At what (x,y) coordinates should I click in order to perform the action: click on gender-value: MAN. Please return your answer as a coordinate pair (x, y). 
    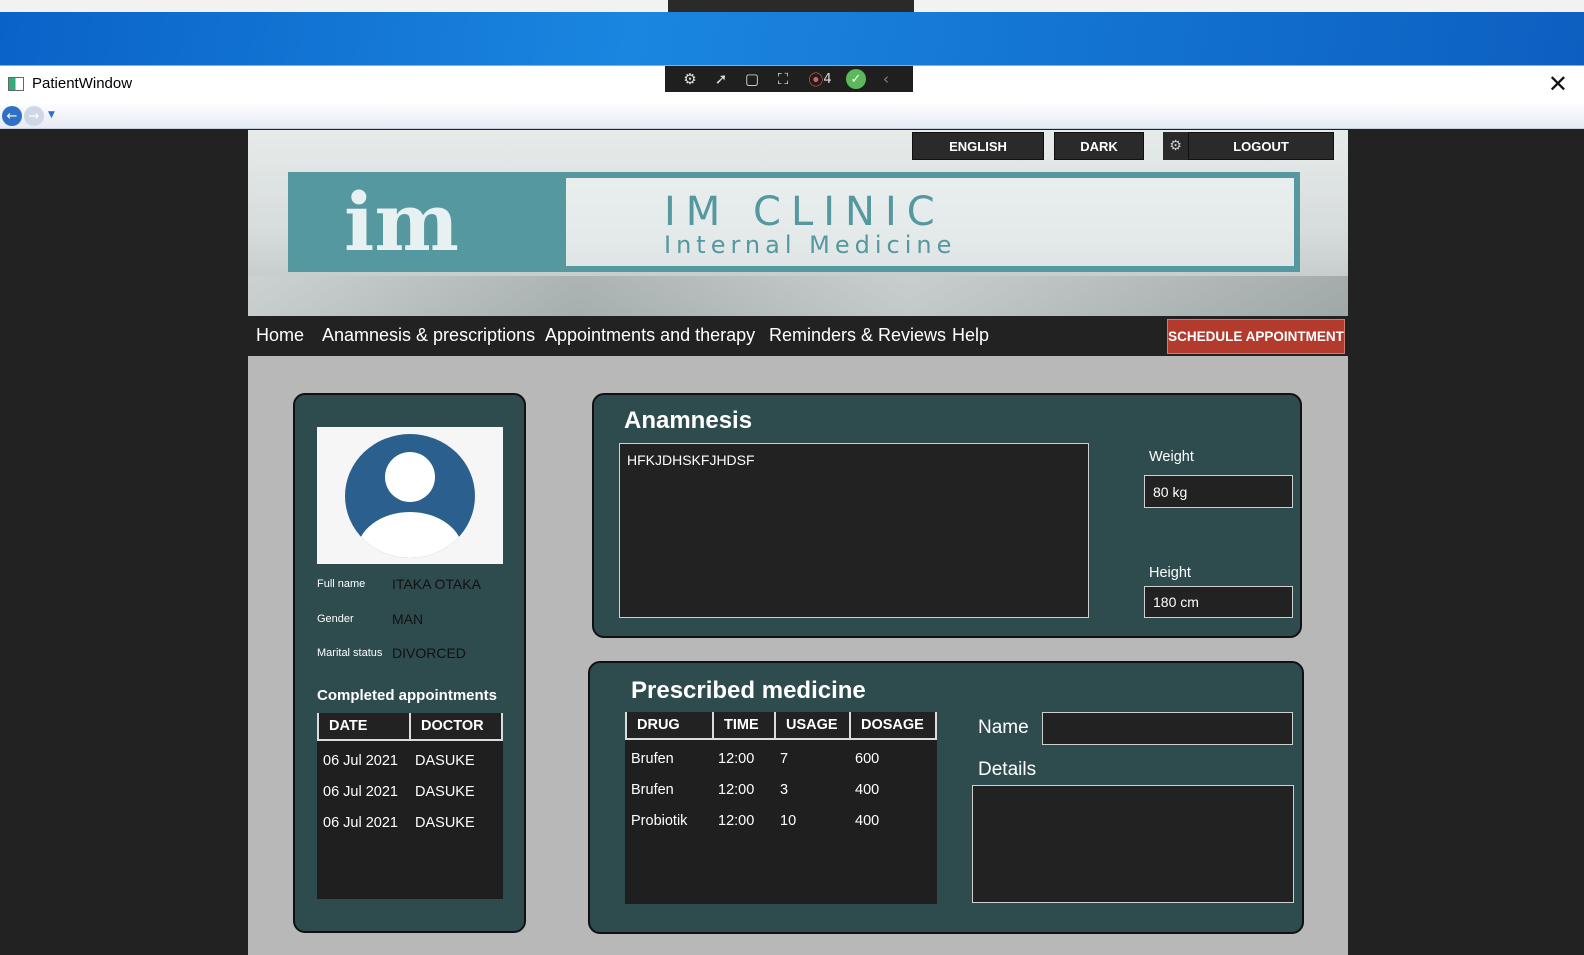
    Looking at the image, I should click on (408, 619).